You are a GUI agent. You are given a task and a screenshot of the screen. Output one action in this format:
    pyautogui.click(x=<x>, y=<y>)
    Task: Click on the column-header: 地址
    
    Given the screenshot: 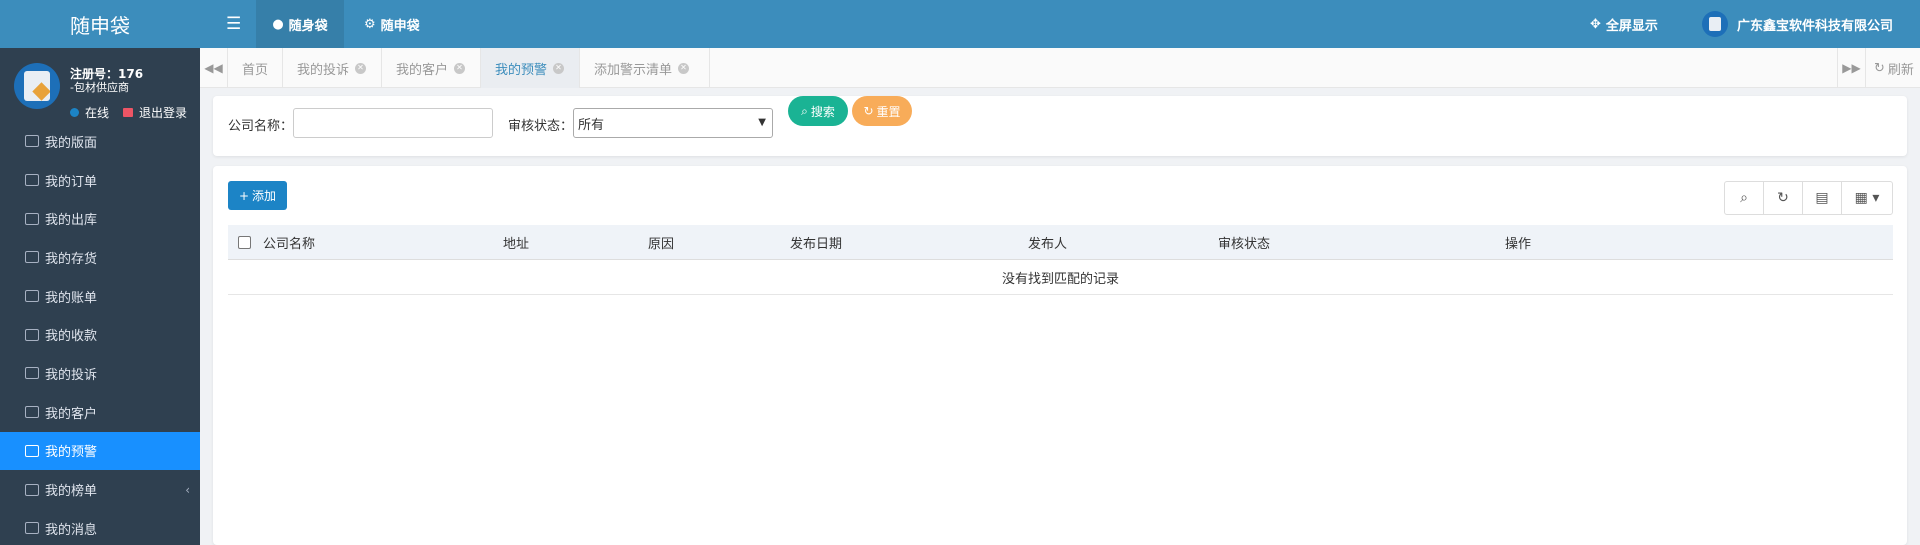 What is the action you would take?
    pyautogui.click(x=516, y=242)
    